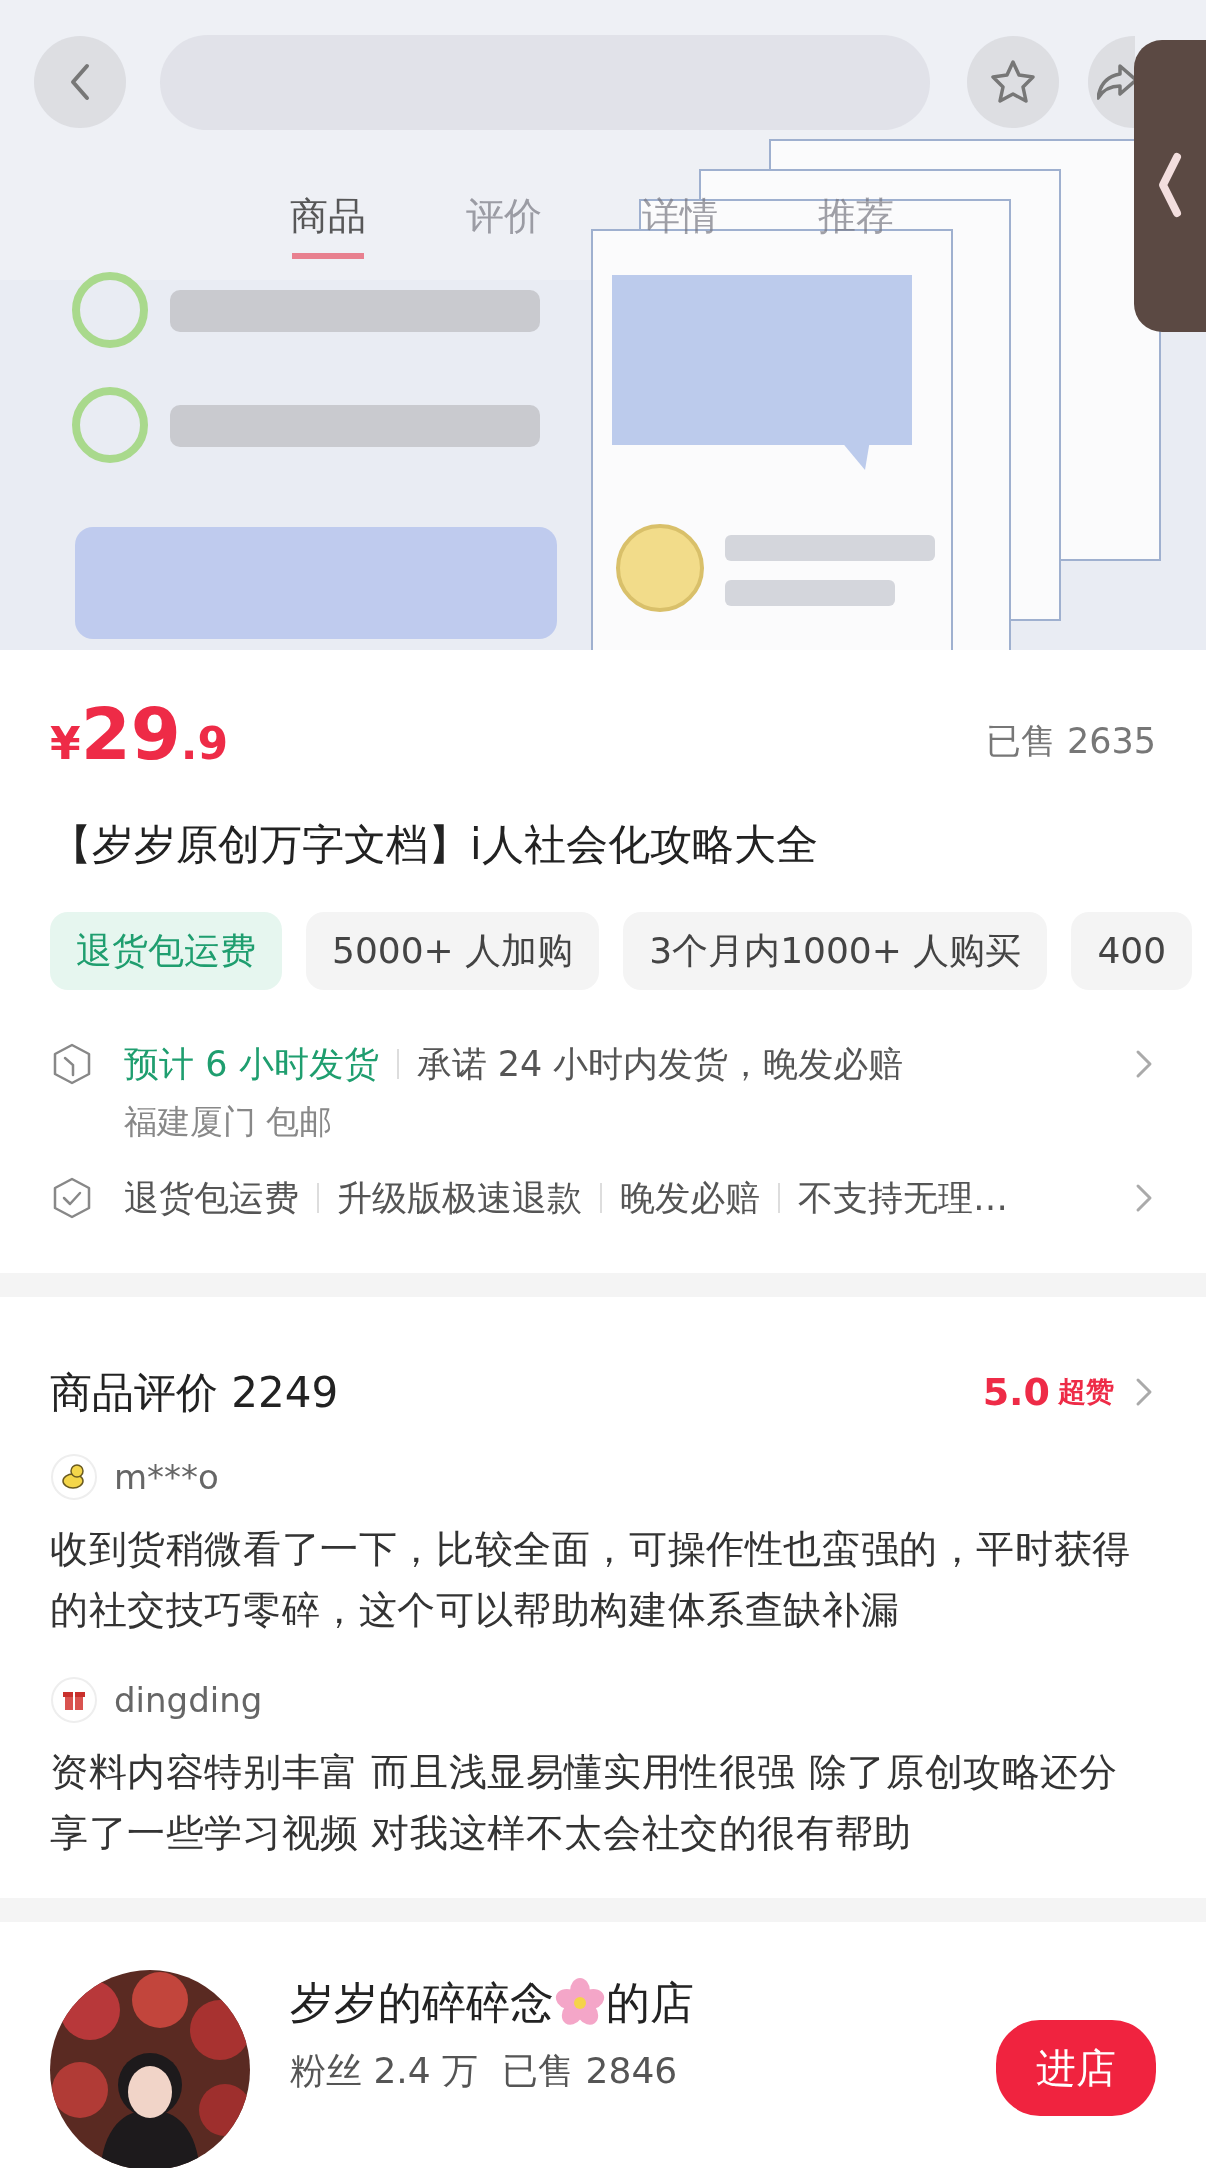 The image size is (1206, 2168). Describe the element at coordinates (459, 1198) in the screenshot. I see `guarantee: 升级版极速退款` at that location.